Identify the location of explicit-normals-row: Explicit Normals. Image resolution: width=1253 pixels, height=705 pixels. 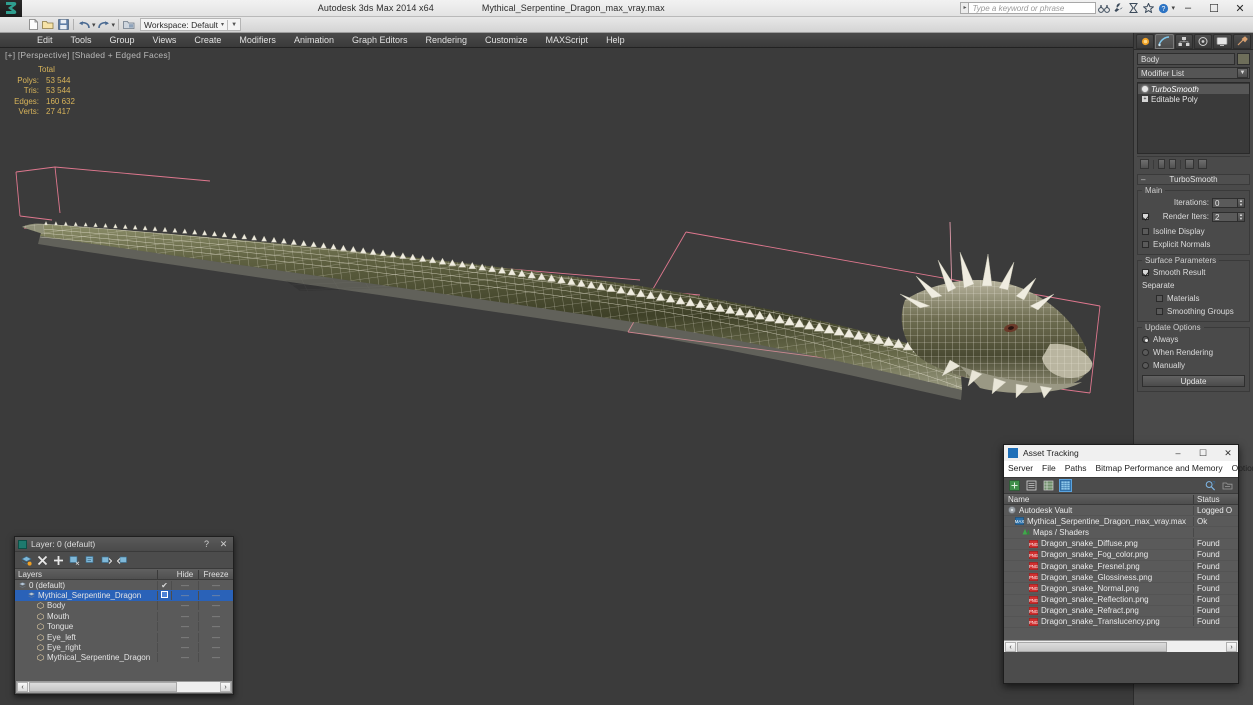
(1193, 244).